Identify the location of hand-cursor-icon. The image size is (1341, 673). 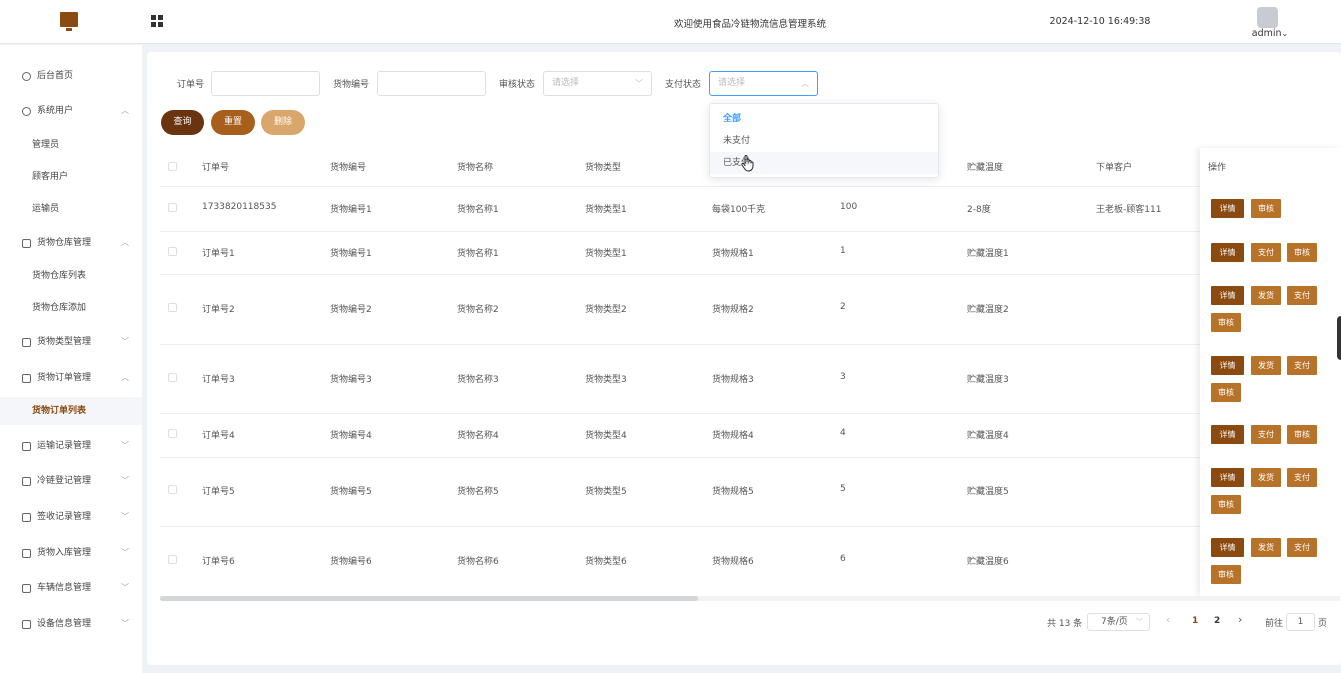
(747, 163).